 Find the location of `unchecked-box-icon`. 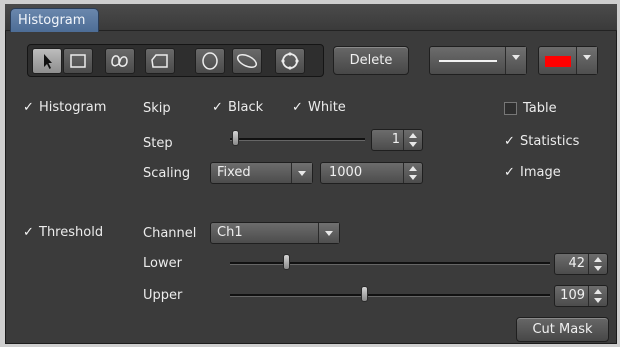

unchecked-box-icon is located at coordinates (510, 108).